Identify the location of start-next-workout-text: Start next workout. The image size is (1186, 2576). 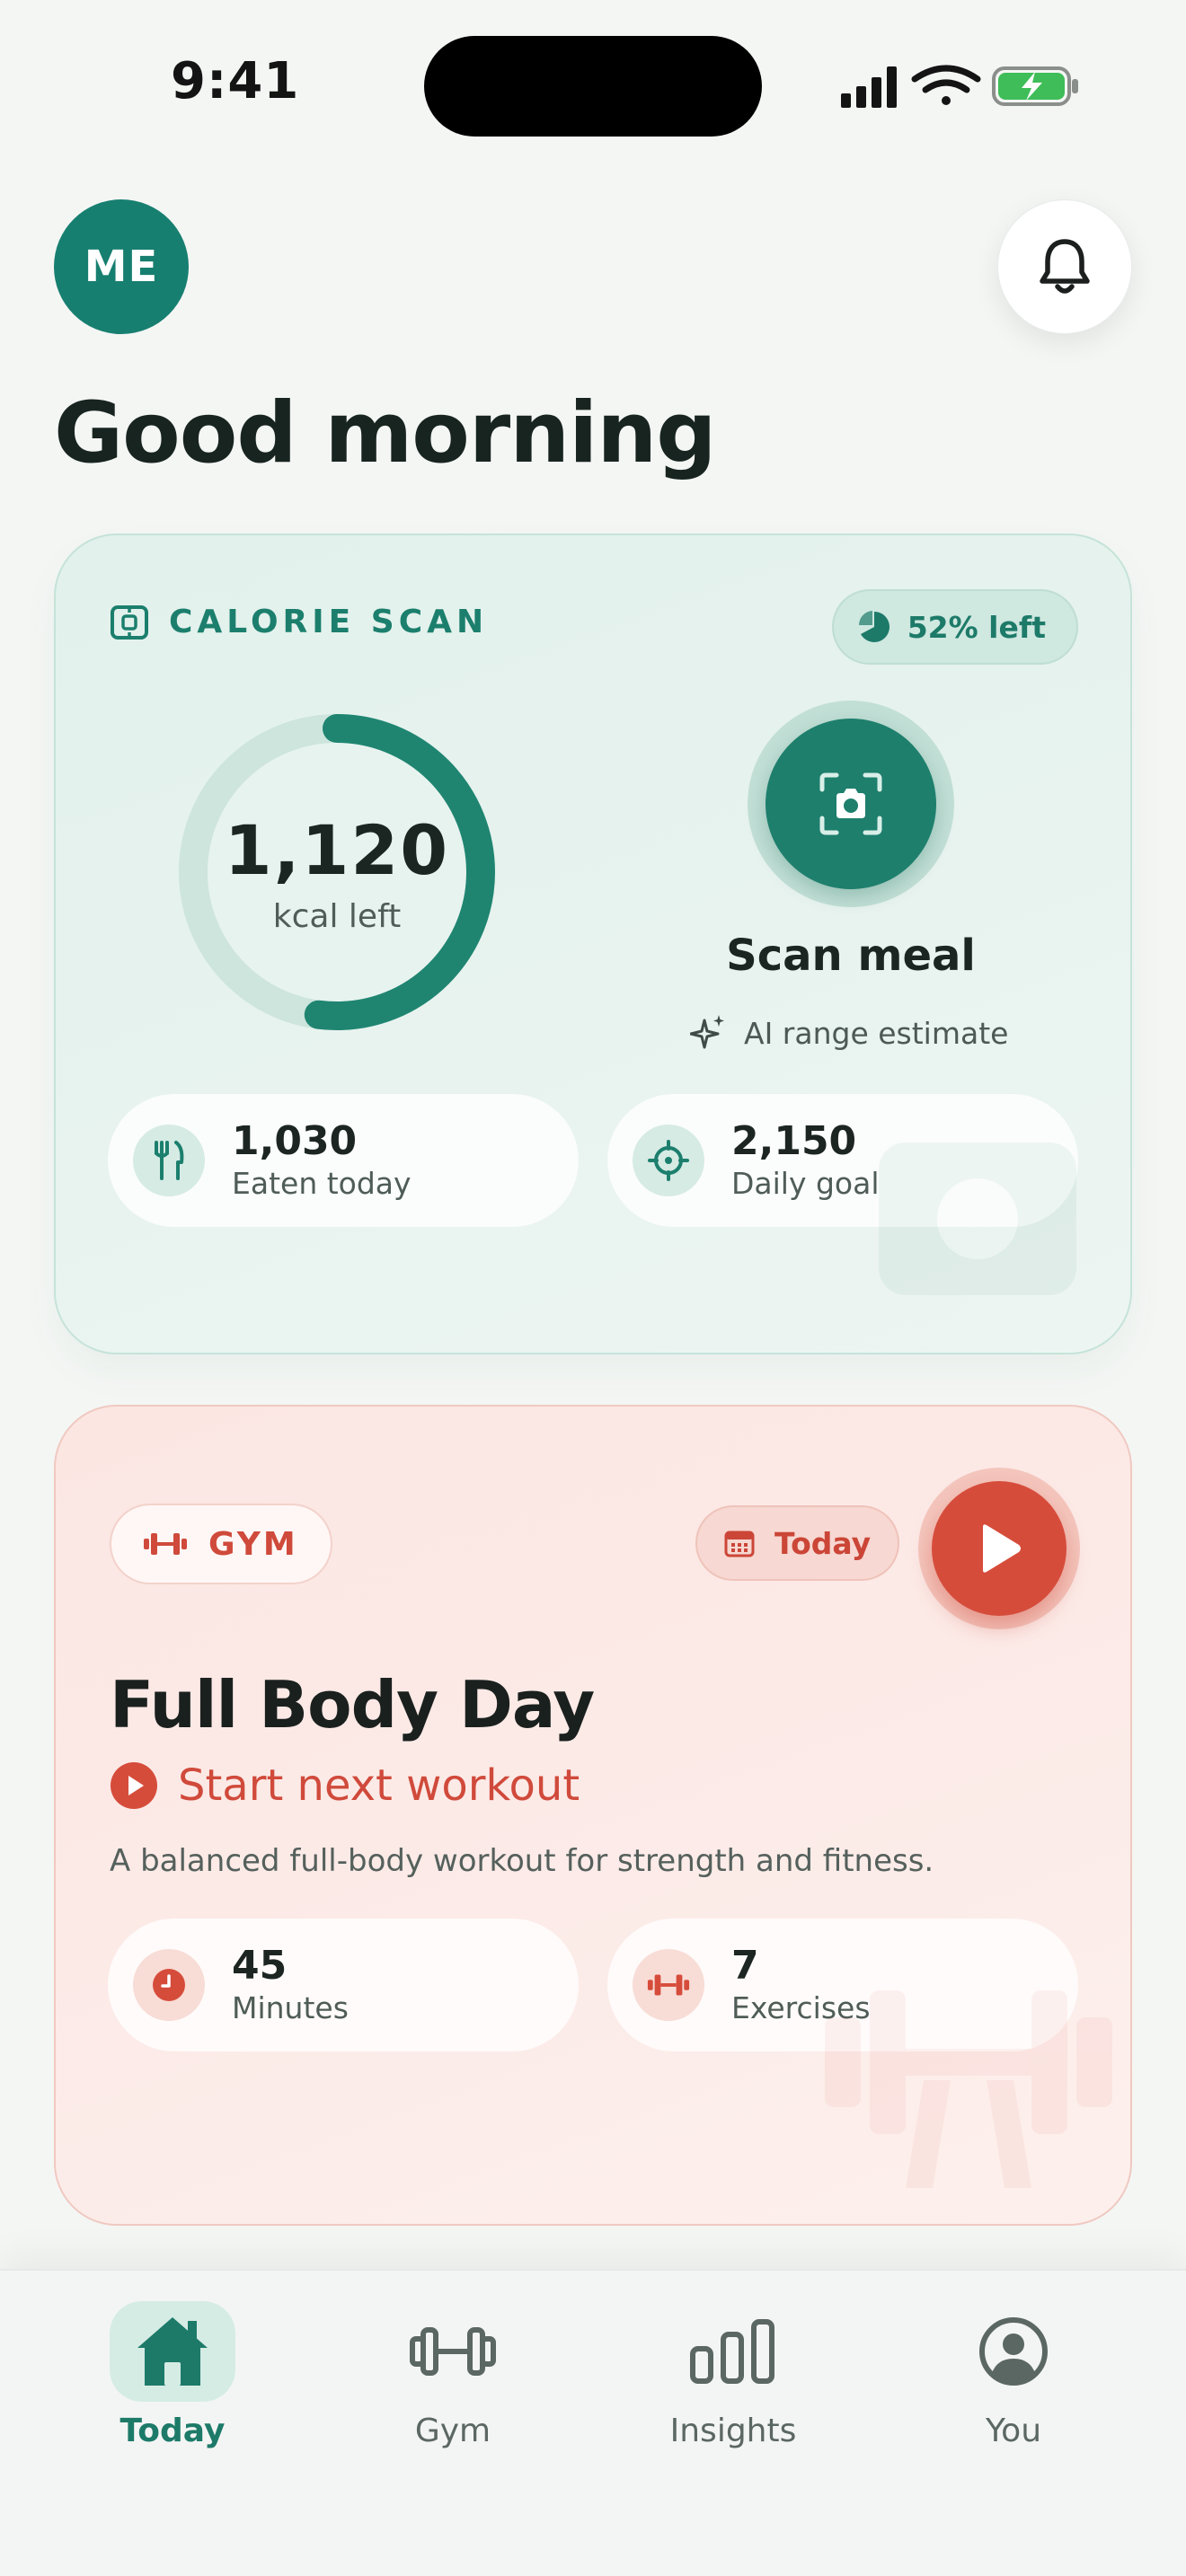
(379, 1785).